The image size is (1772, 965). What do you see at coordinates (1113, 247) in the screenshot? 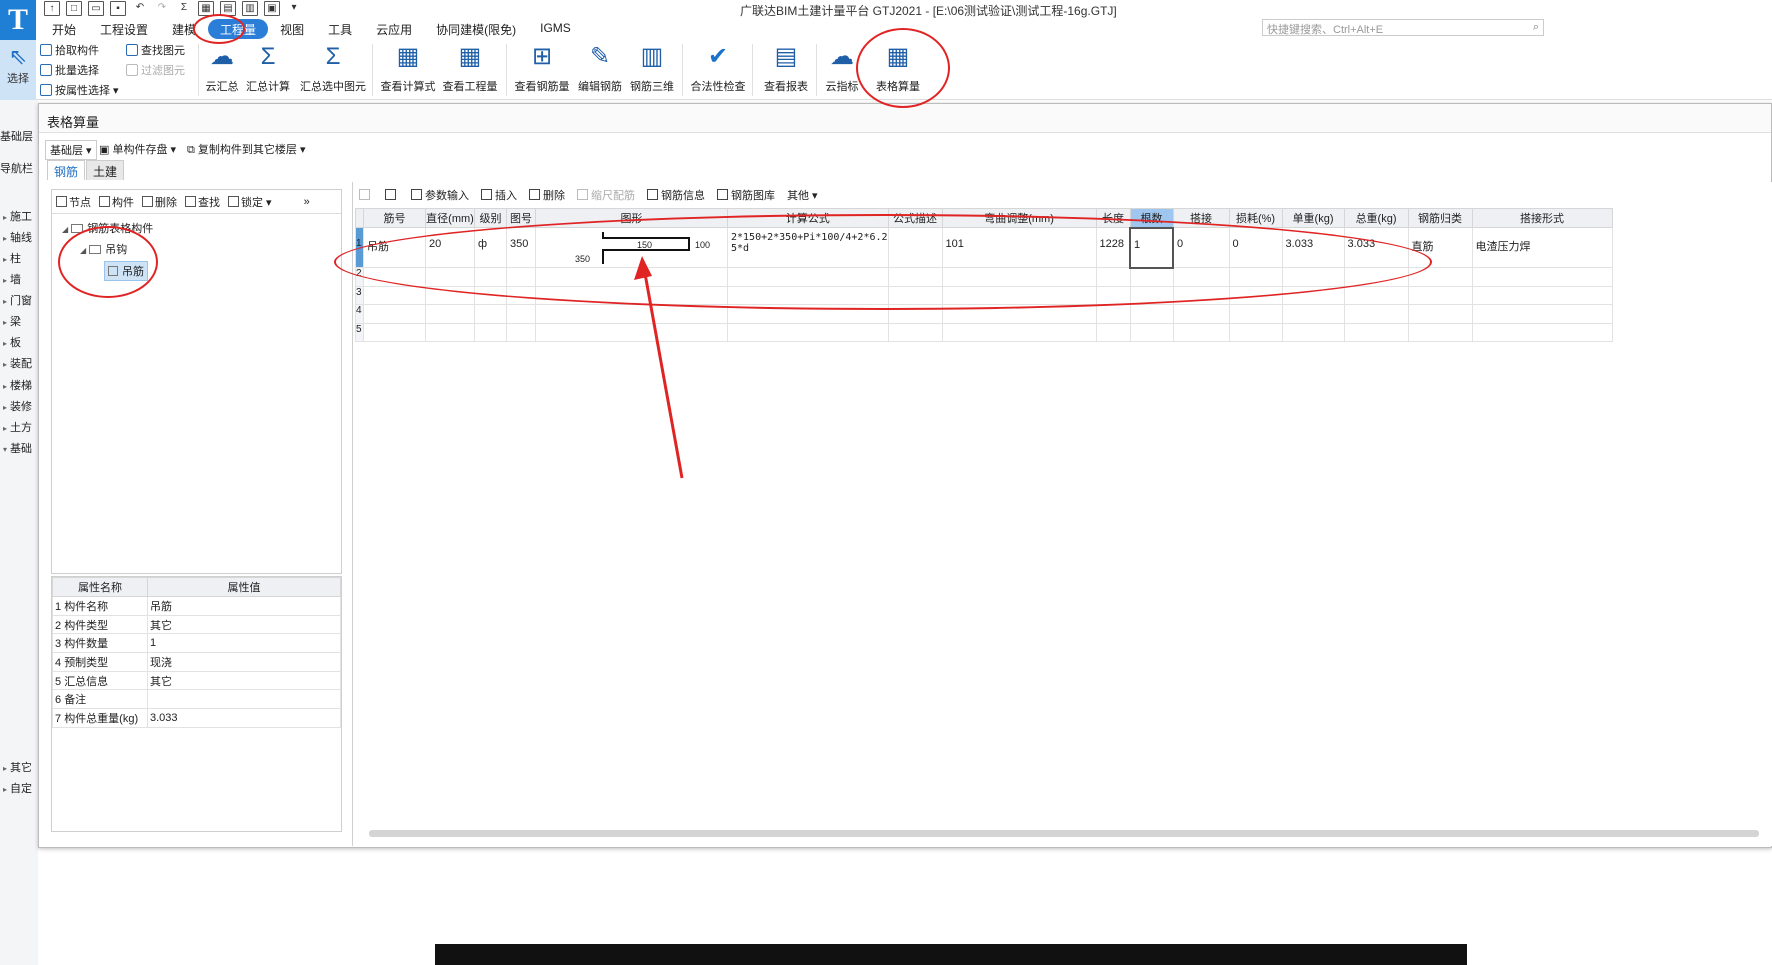
I see `cell-length: 1228` at bounding box center [1113, 247].